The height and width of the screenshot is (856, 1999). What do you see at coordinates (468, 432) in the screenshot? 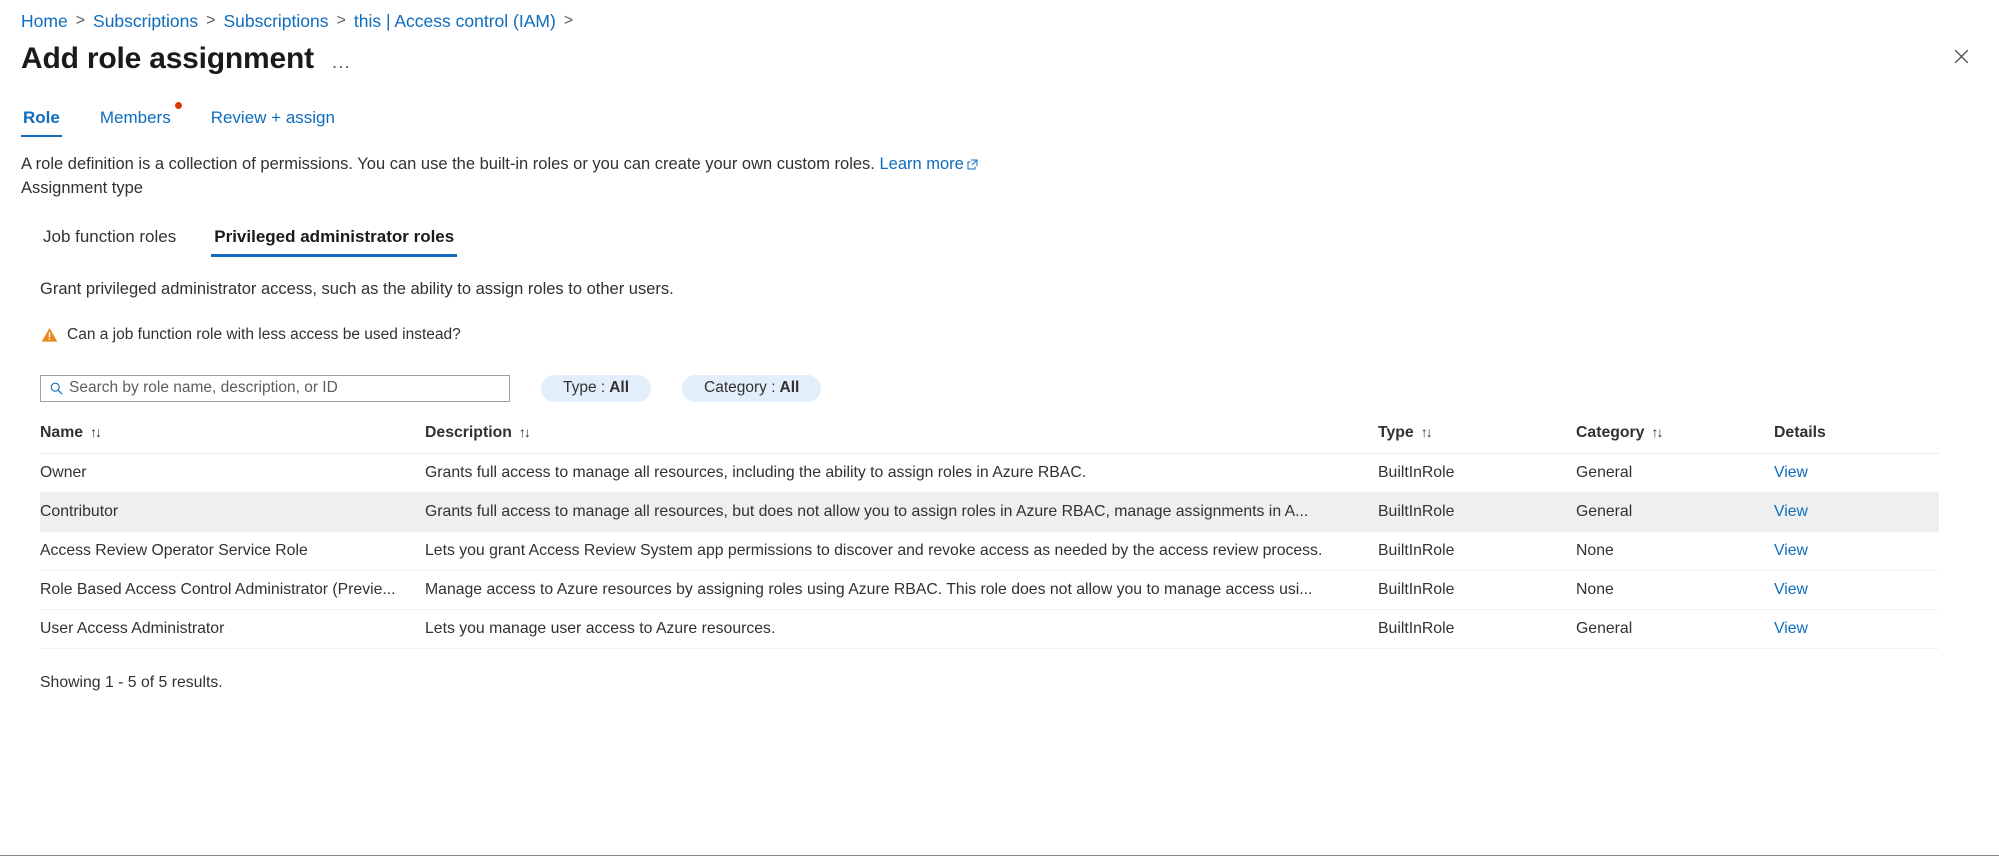
I see `column-header-label: Description` at bounding box center [468, 432].